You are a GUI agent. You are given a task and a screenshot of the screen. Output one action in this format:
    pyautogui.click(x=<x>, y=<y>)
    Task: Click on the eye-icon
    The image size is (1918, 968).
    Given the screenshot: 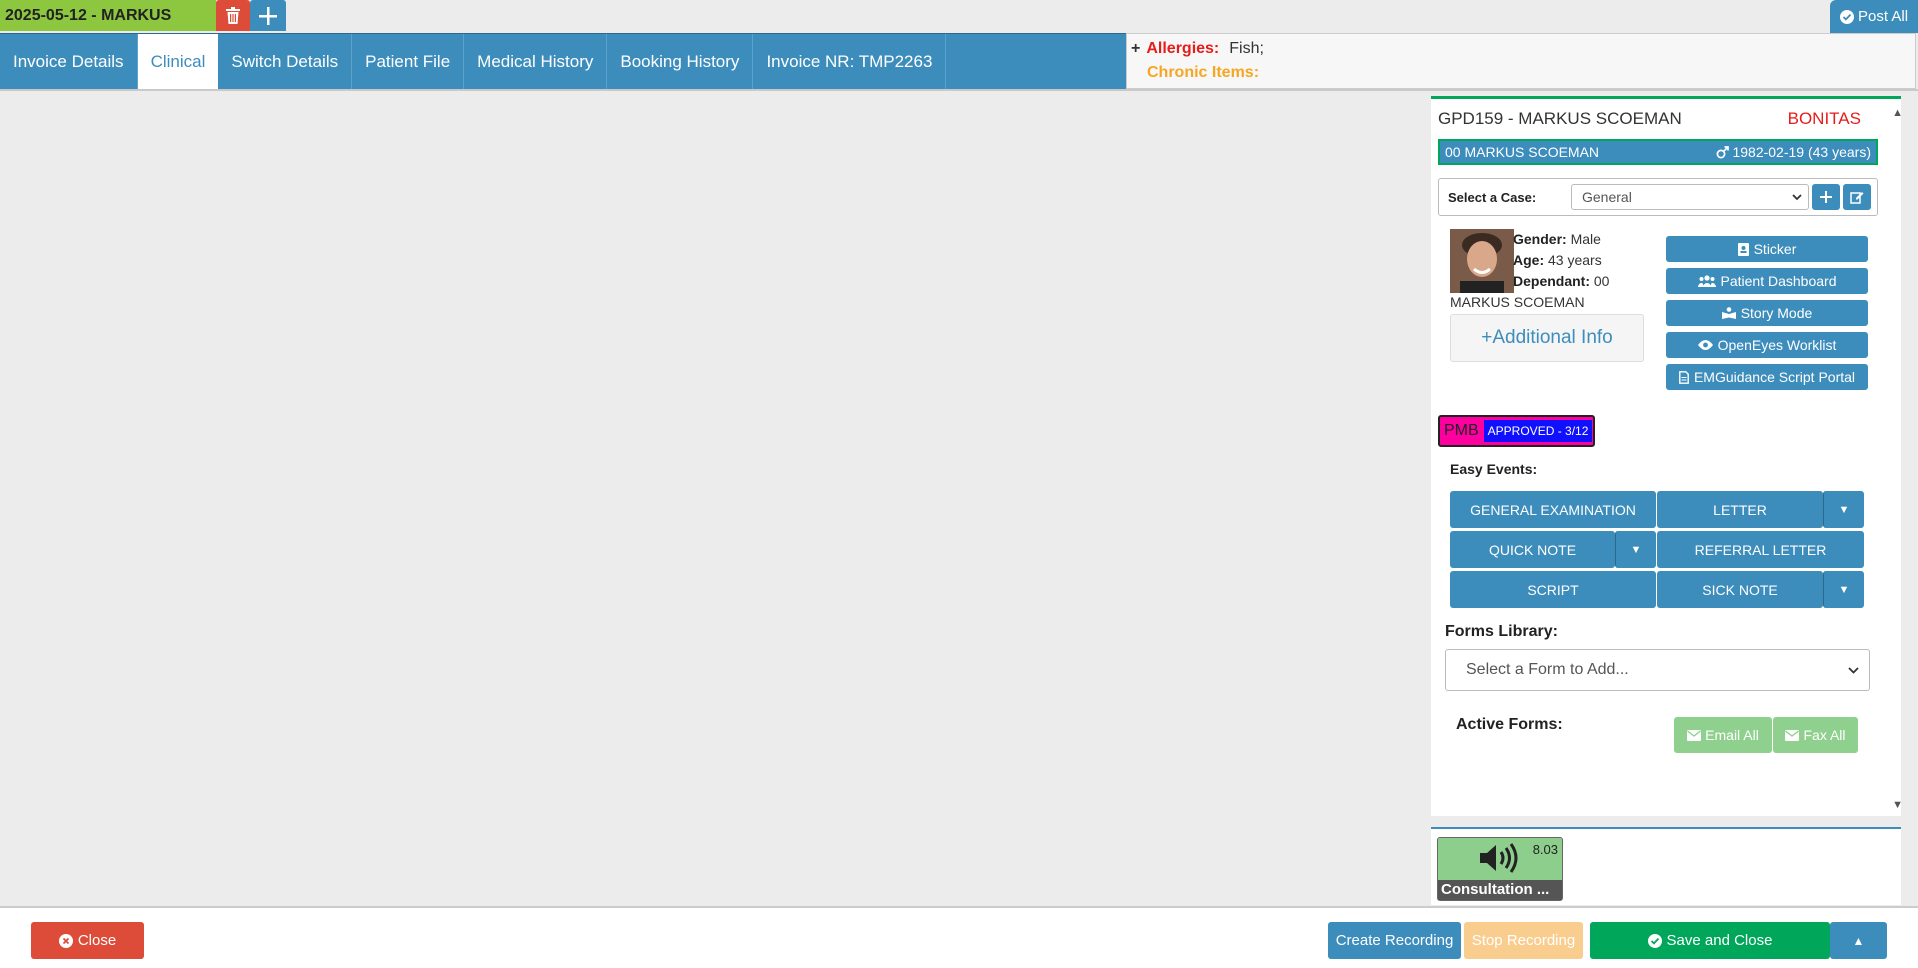 What is the action you would take?
    pyautogui.click(x=1705, y=345)
    